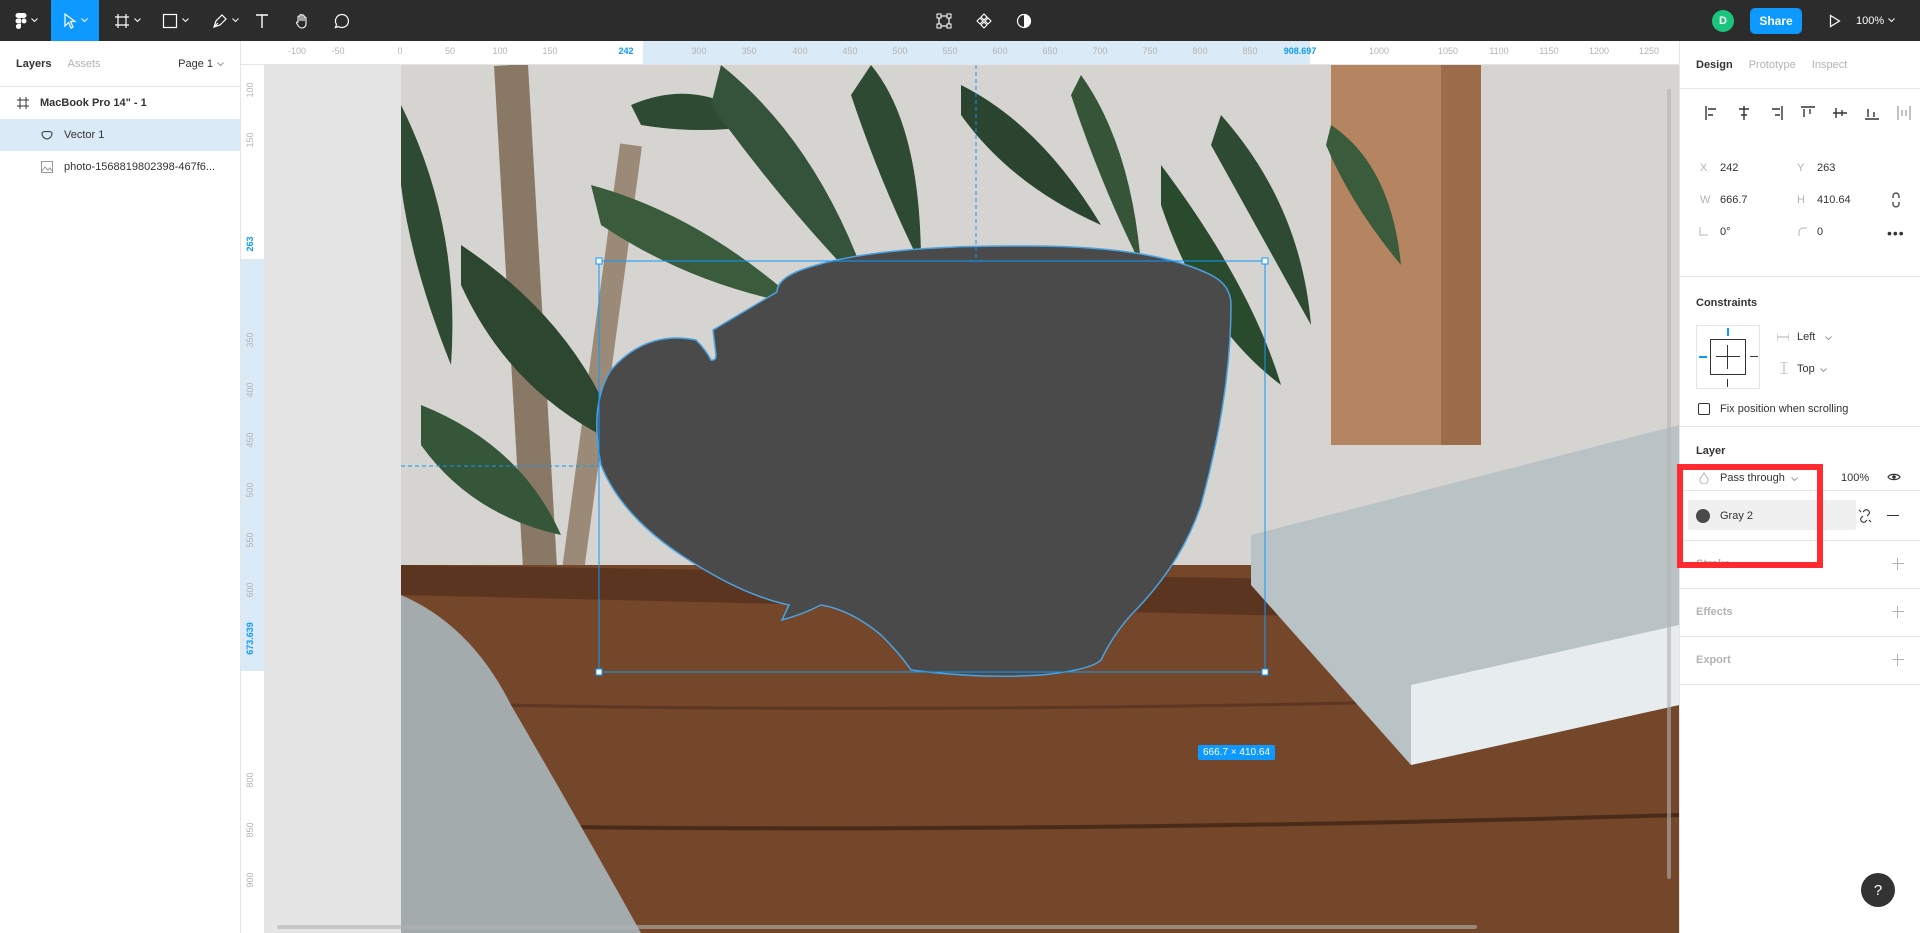 The height and width of the screenshot is (933, 1920). What do you see at coordinates (1896, 233) in the screenshot?
I see `more-options-icon: •••` at bounding box center [1896, 233].